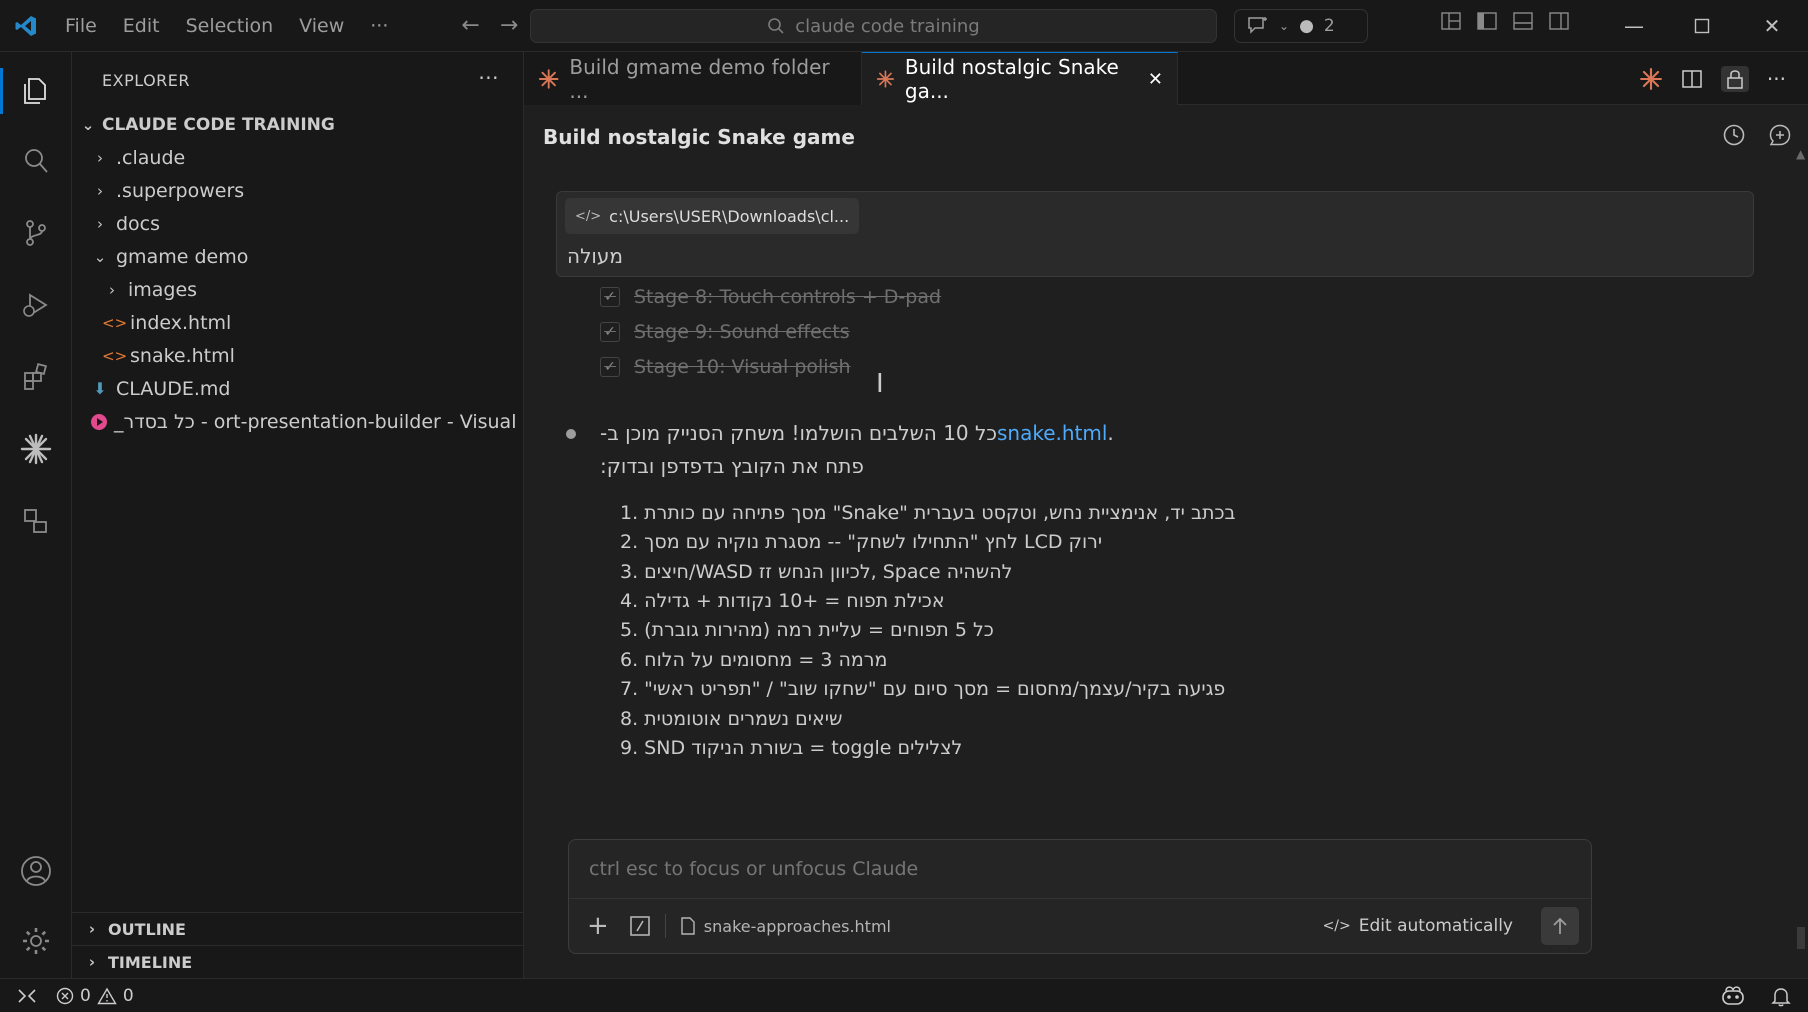 The height and width of the screenshot is (1012, 1808). I want to click on maximize-icon, so click(1702, 26).